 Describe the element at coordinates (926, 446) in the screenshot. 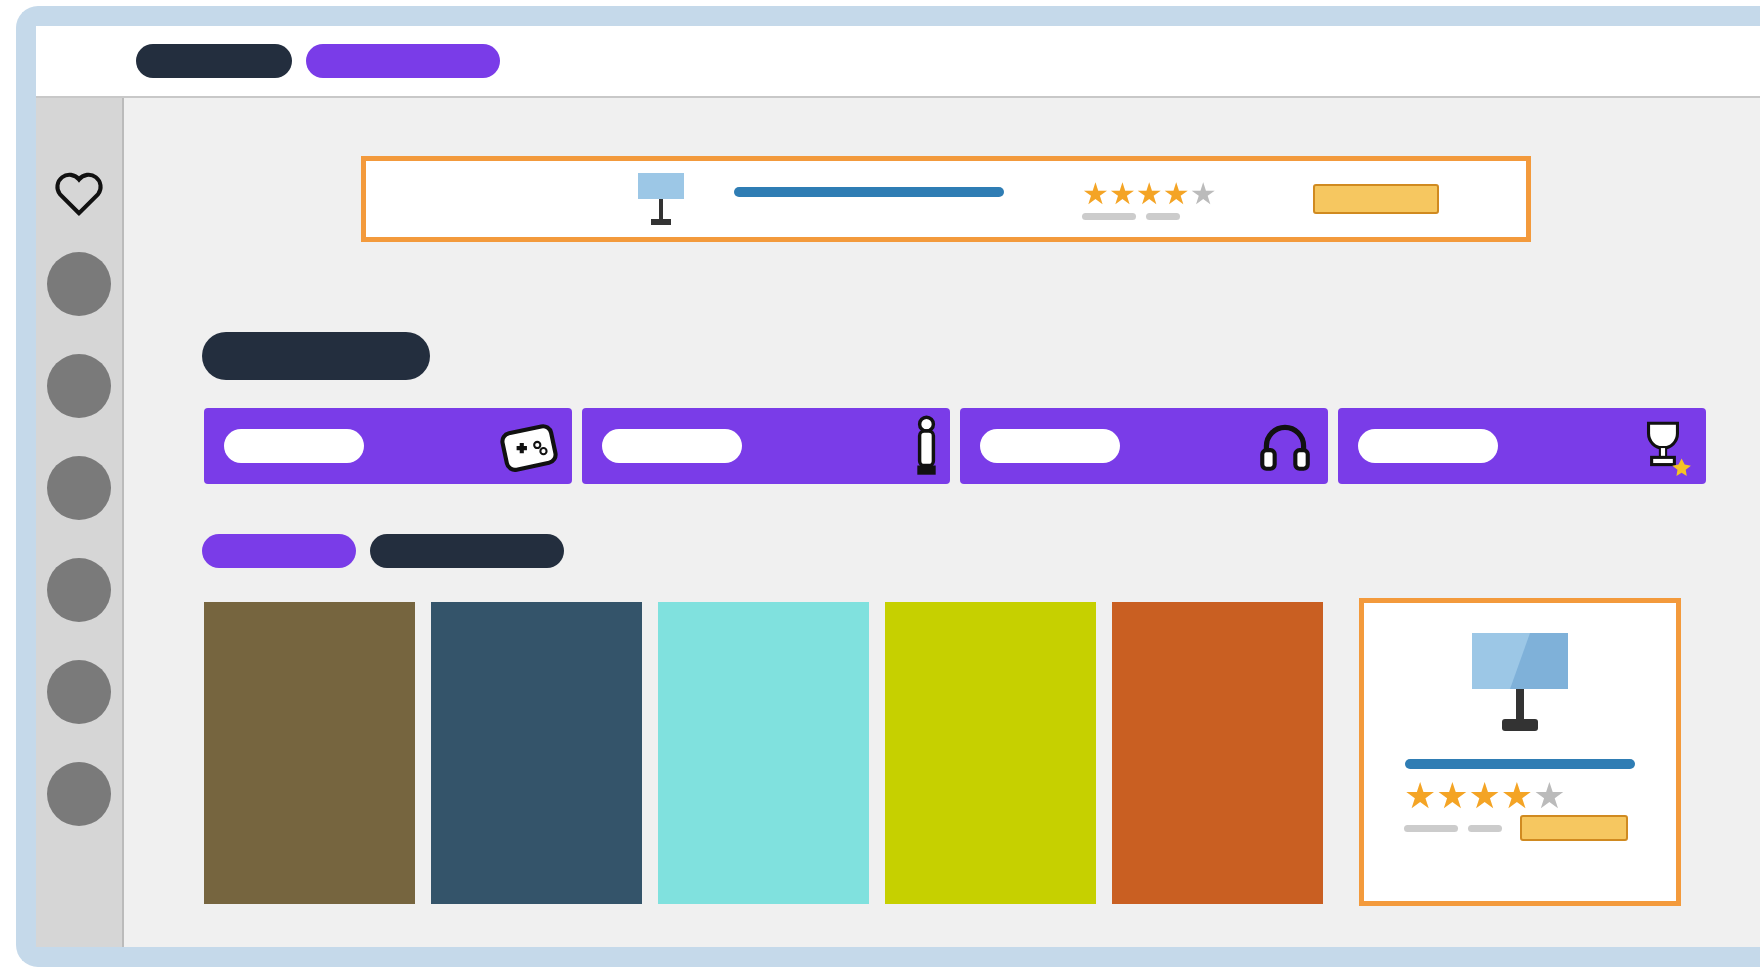

I see `figure-icon` at that location.